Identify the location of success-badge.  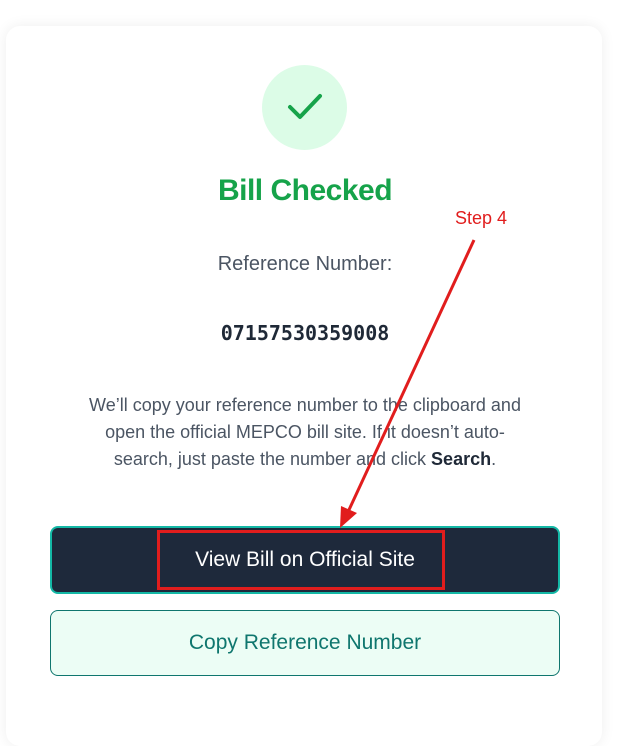
(304, 107).